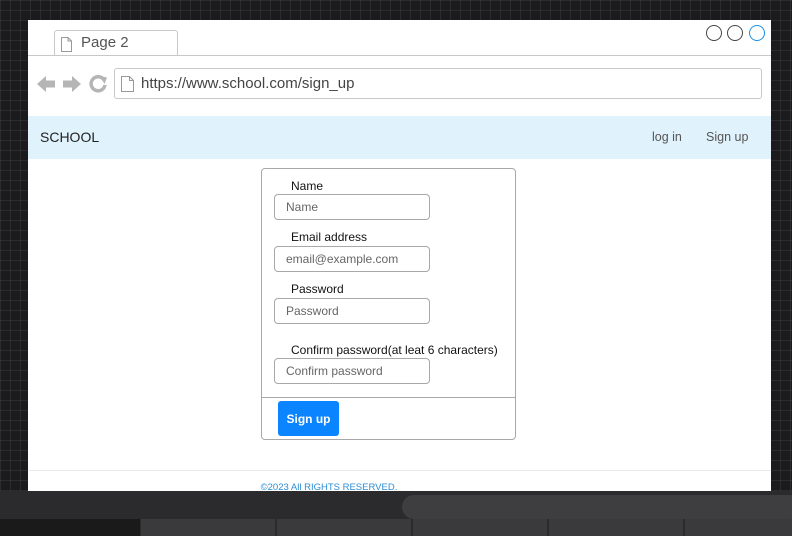 The width and height of the screenshot is (792, 536). I want to click on footer-copyright: ©2023 All RIGHTS RESERVED., so click(329, 486).